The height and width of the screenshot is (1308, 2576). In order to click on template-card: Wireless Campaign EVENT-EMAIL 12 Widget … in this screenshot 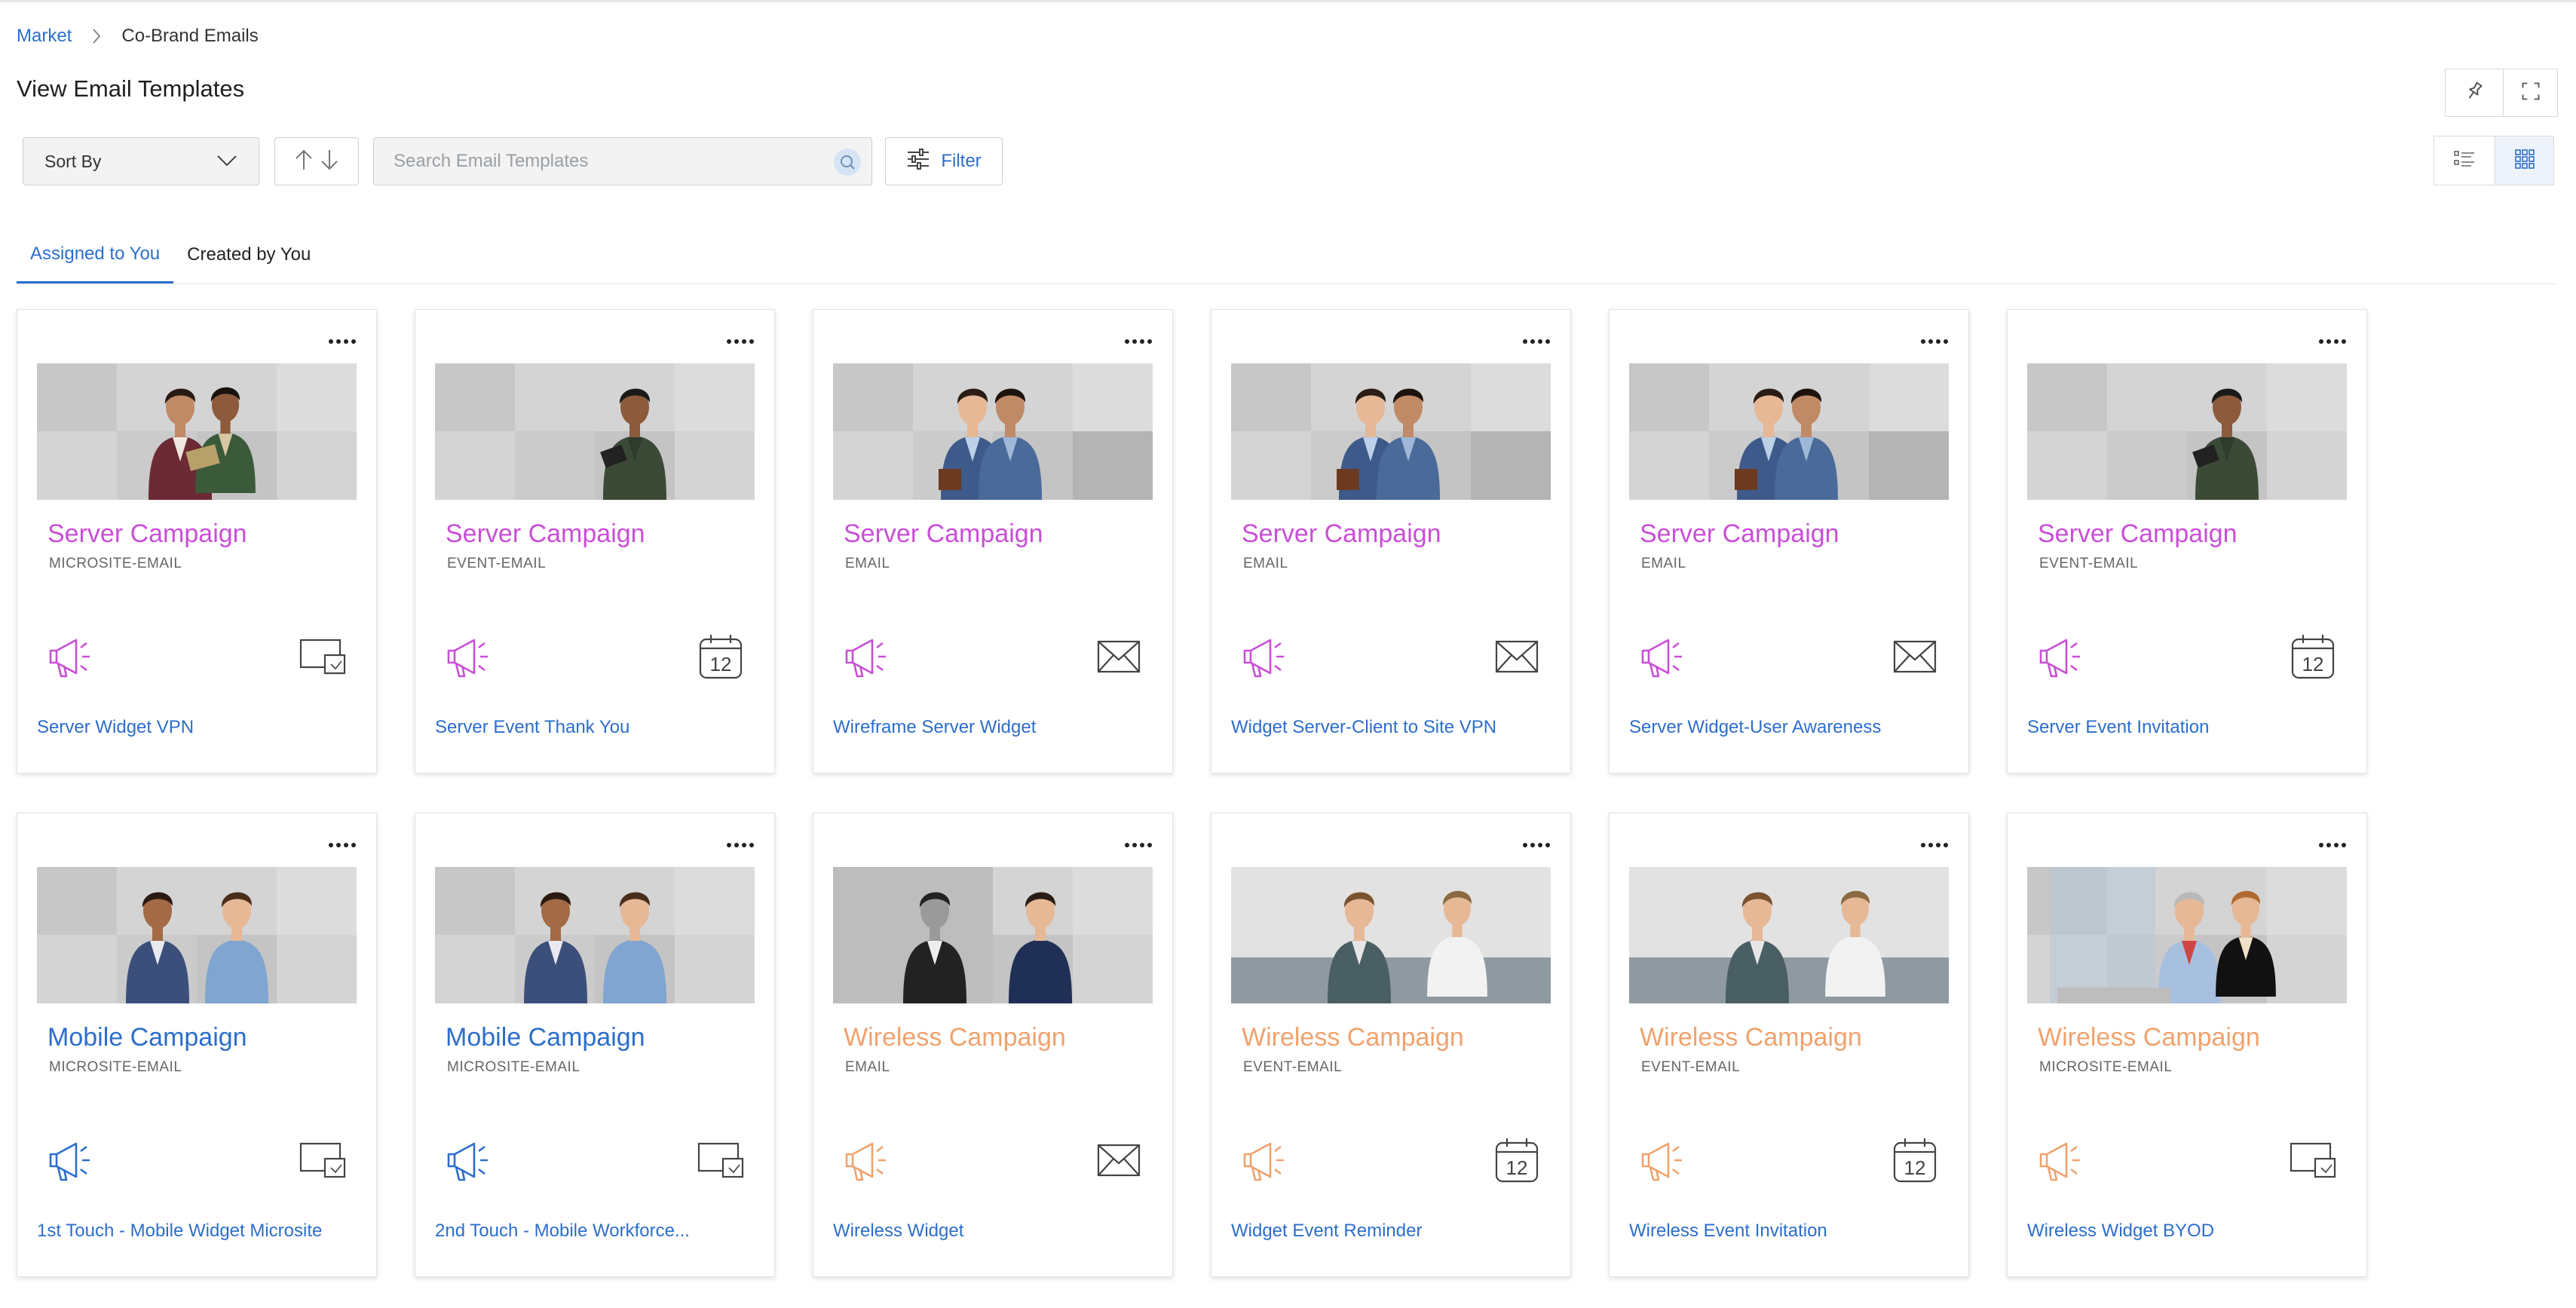, I will do `click(1391, 1045)`.